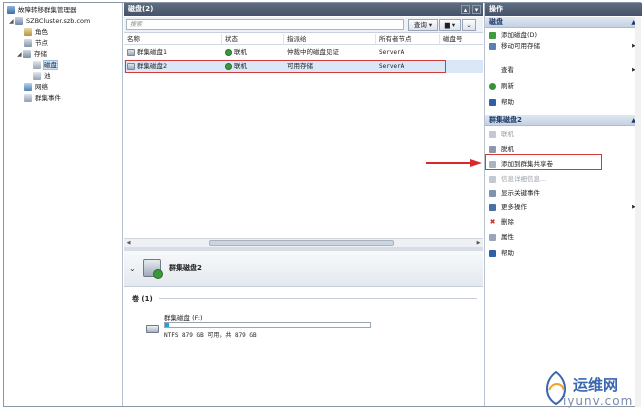  I want to click on minimize-pane-button: ▴, so click(465, 9).